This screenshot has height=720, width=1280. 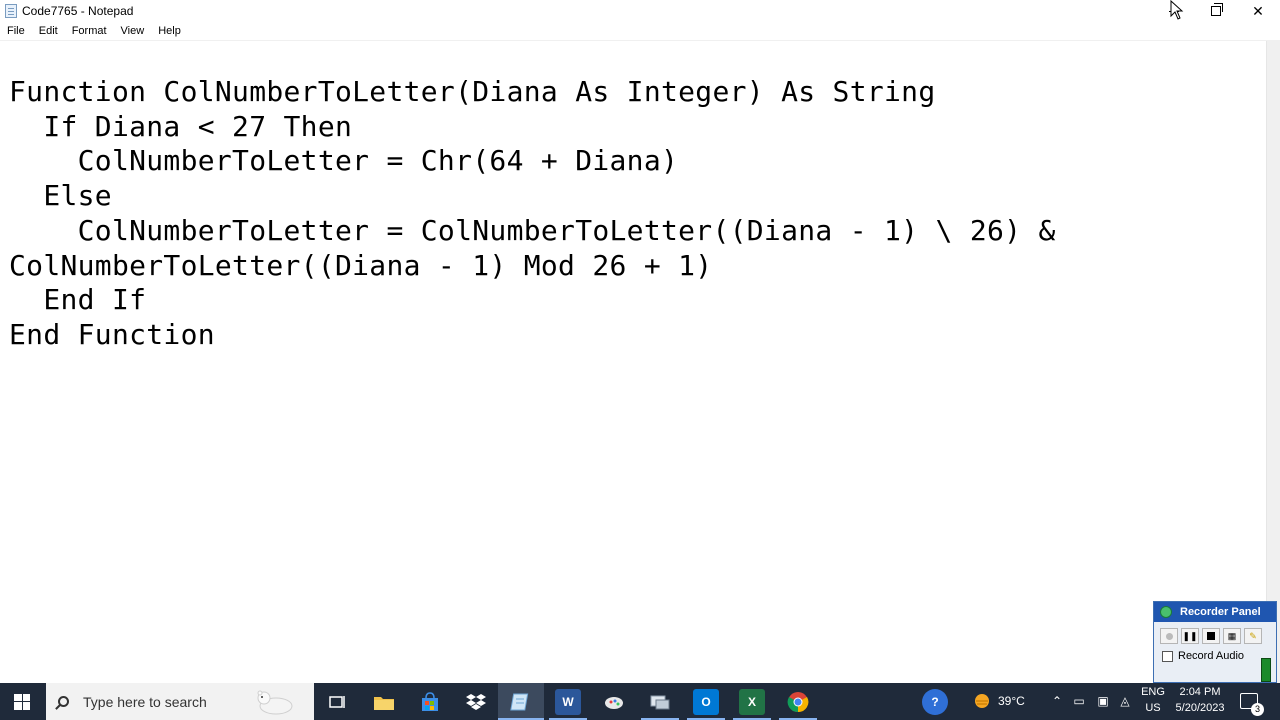 I want to click on word-icon: W, so click(x=568, y=702).